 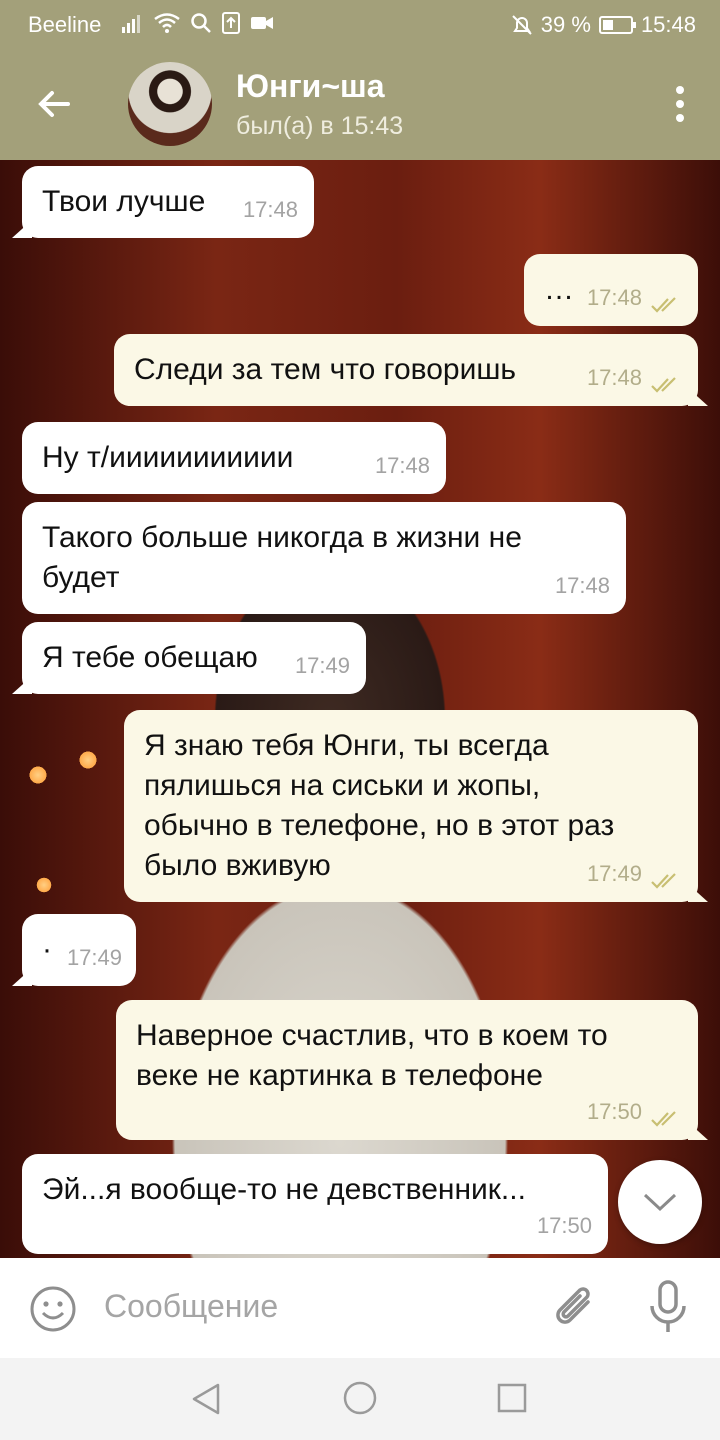 What do you see at coordinates (53, 1309) in the screenshot?
I see `smiley-icon` at bounding box center [53, 1309].